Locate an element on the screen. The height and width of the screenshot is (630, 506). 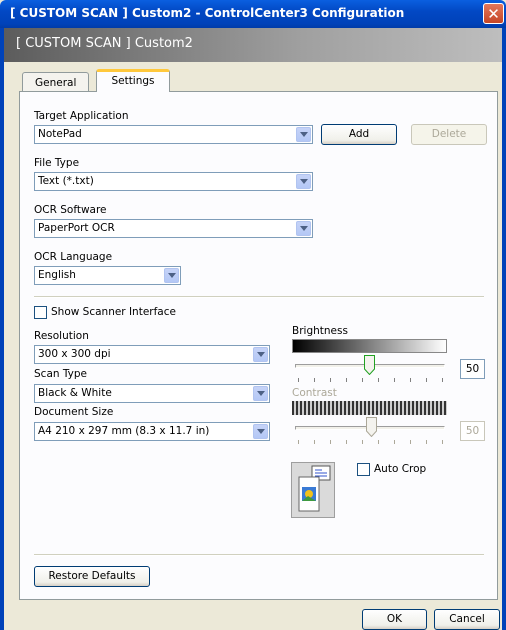
auto-crop-checkbox is located at coordinates (363, 469).